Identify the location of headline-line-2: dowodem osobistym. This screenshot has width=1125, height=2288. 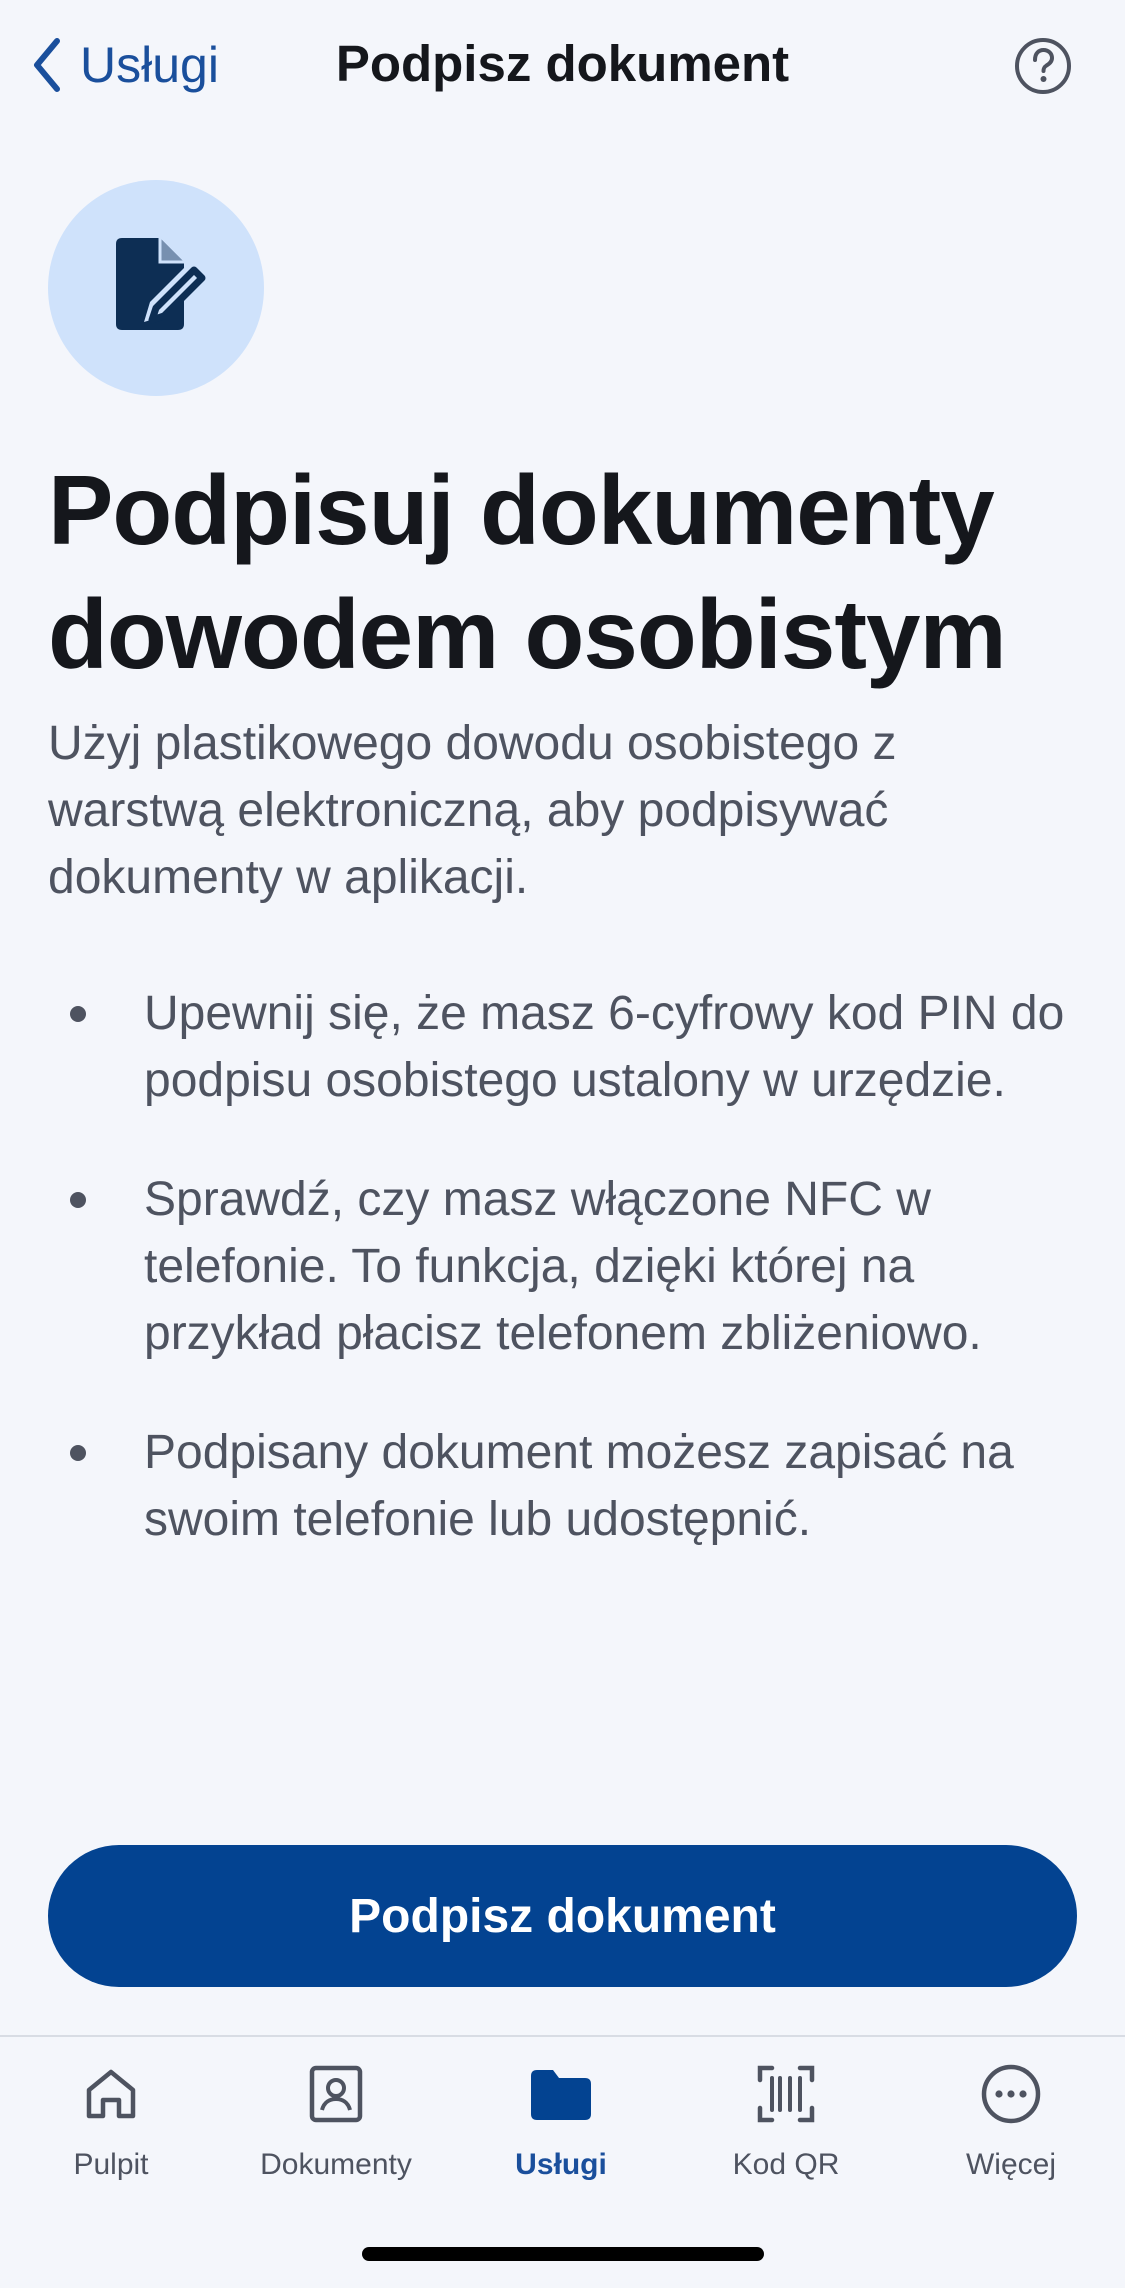
(527, 634).